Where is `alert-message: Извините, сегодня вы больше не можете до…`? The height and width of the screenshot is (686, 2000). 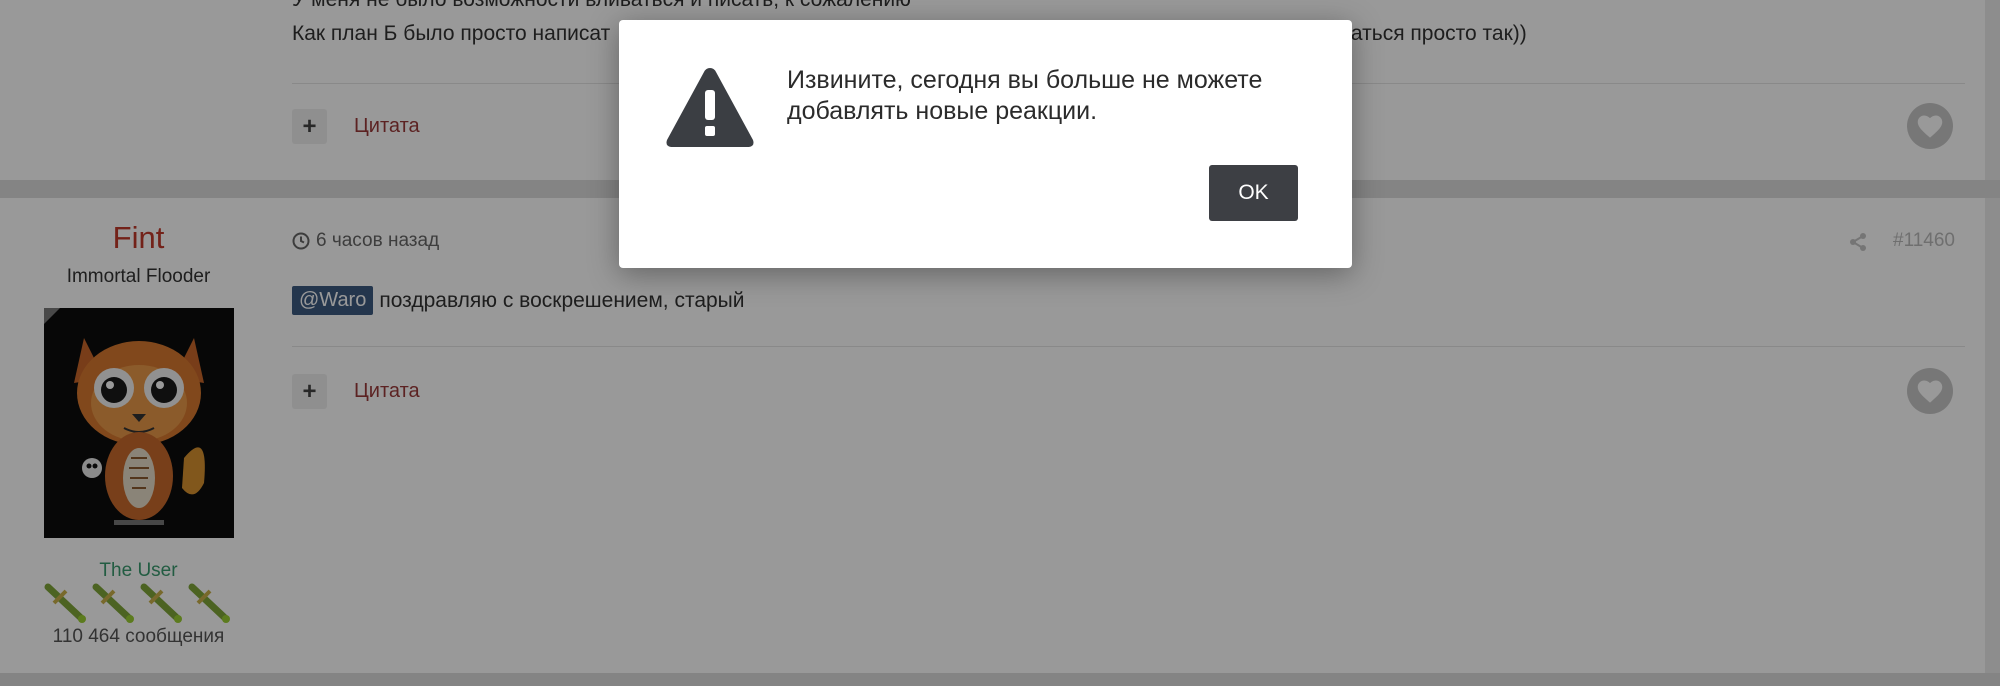 alert-message: Извините, сегодня вы больше не можете до… is located at coordinates (1025, 95).